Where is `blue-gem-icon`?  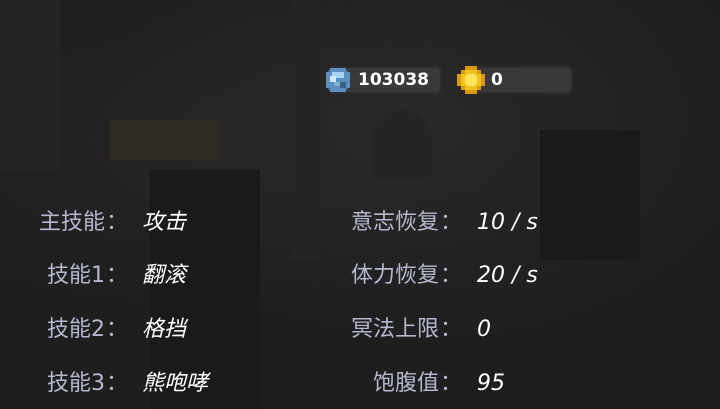 blue-gem-icon is located at coordinates (338, 80).